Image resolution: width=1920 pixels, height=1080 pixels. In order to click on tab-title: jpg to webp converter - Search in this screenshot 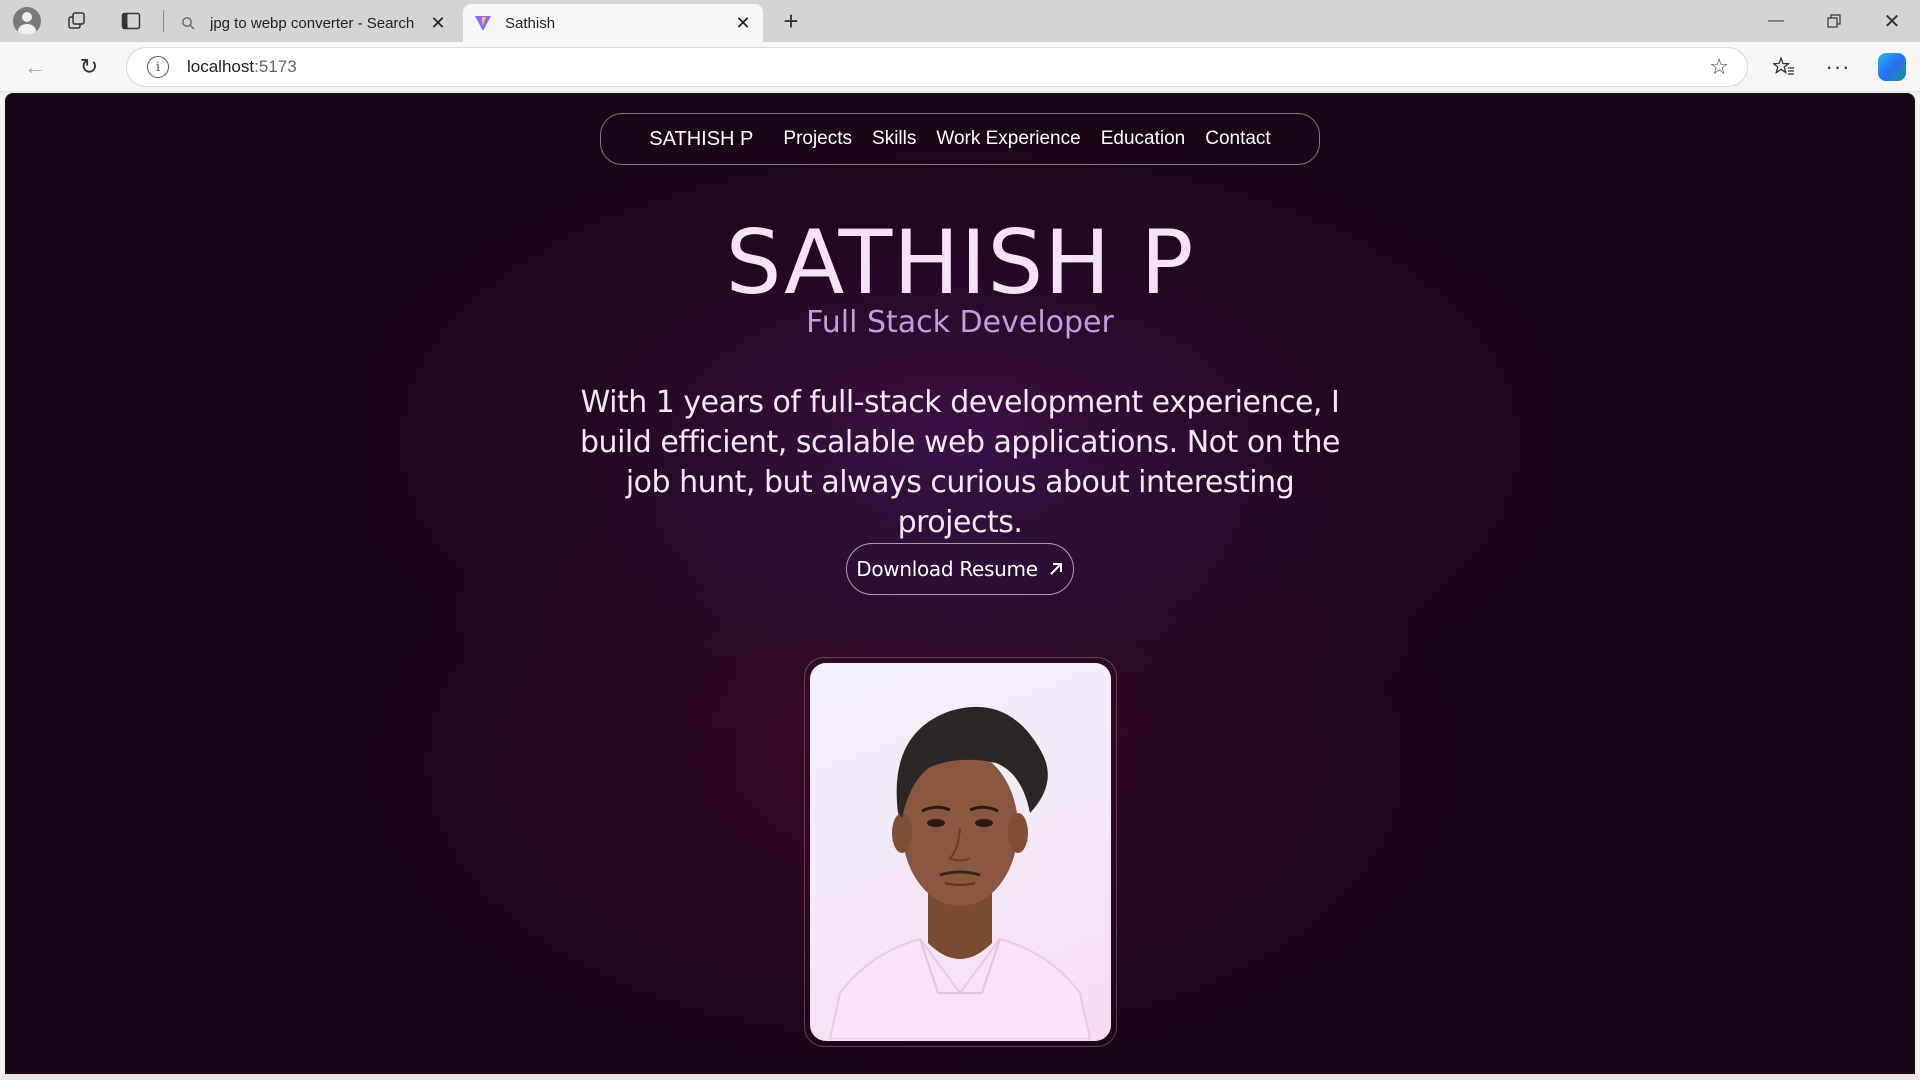, I will do `click(312, 23)`.